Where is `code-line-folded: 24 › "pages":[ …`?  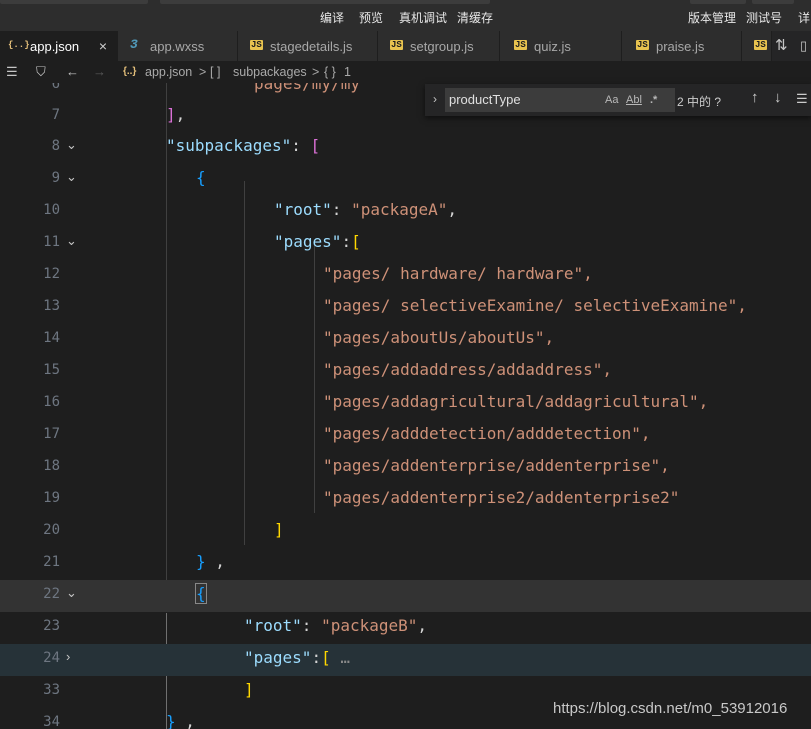 code-line-folded: 24 › "pages":[ … is located at coordinates (405, 660).